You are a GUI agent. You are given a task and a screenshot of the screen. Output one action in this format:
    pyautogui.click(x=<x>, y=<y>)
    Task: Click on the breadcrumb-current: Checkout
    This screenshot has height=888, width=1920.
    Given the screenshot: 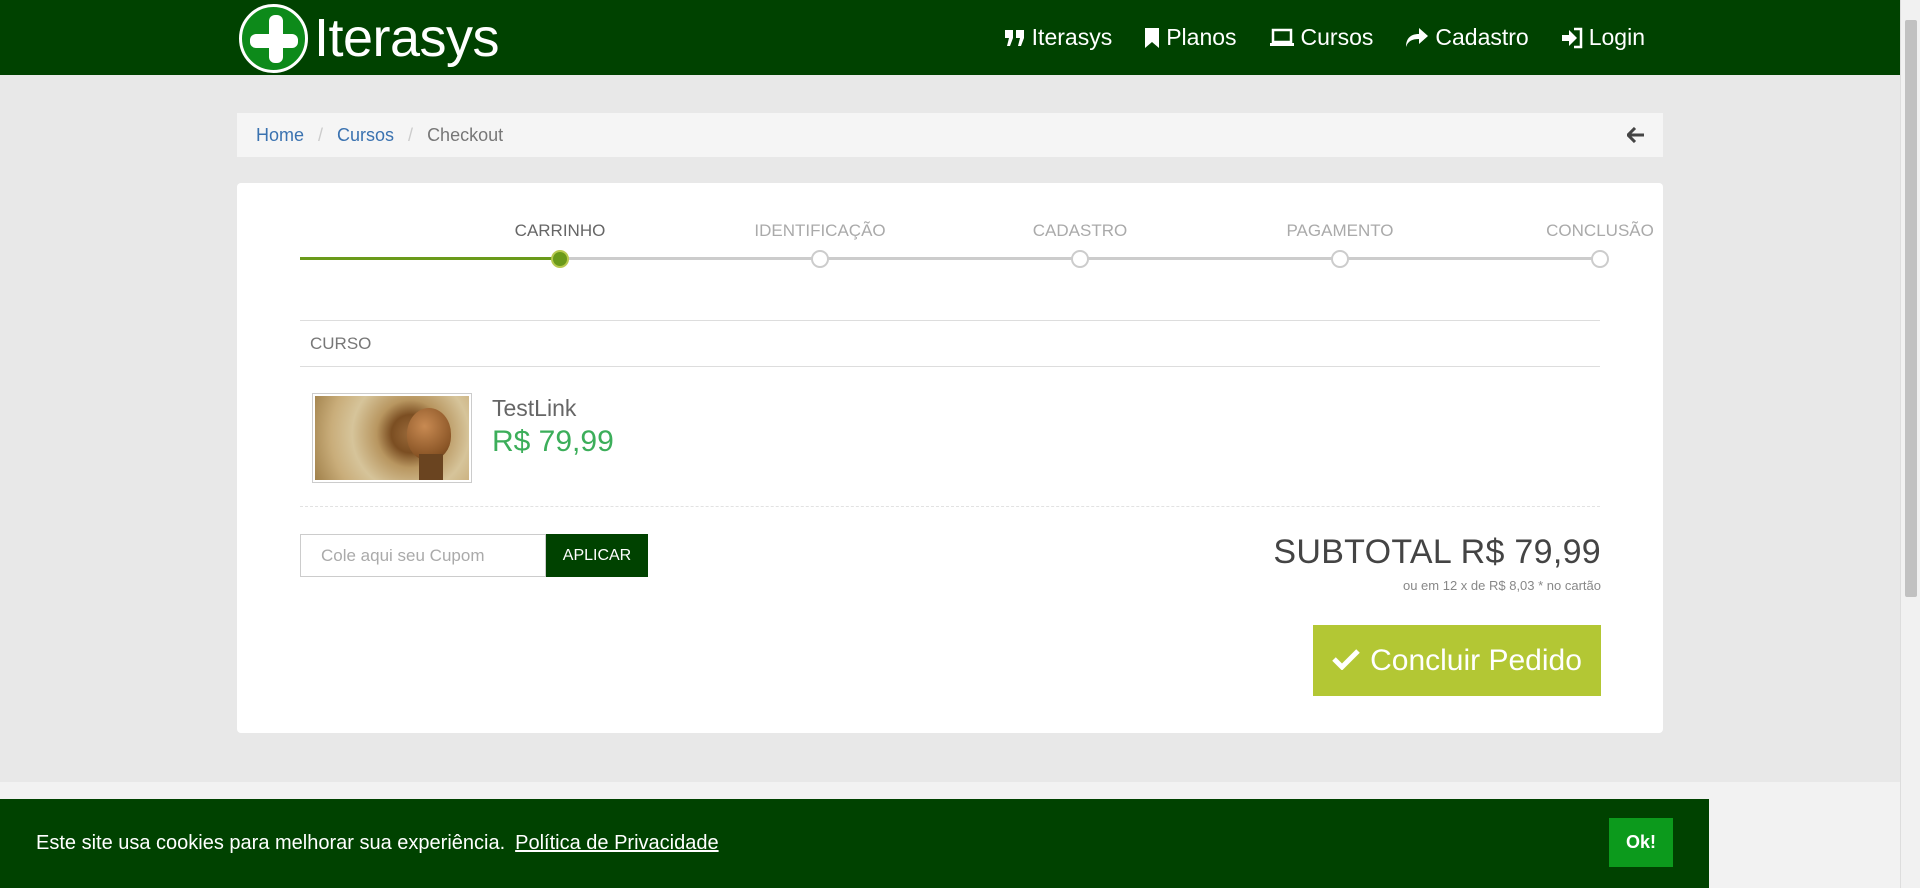 What is the action you would take?
    pyautogui.click(x=465, y=134)
    